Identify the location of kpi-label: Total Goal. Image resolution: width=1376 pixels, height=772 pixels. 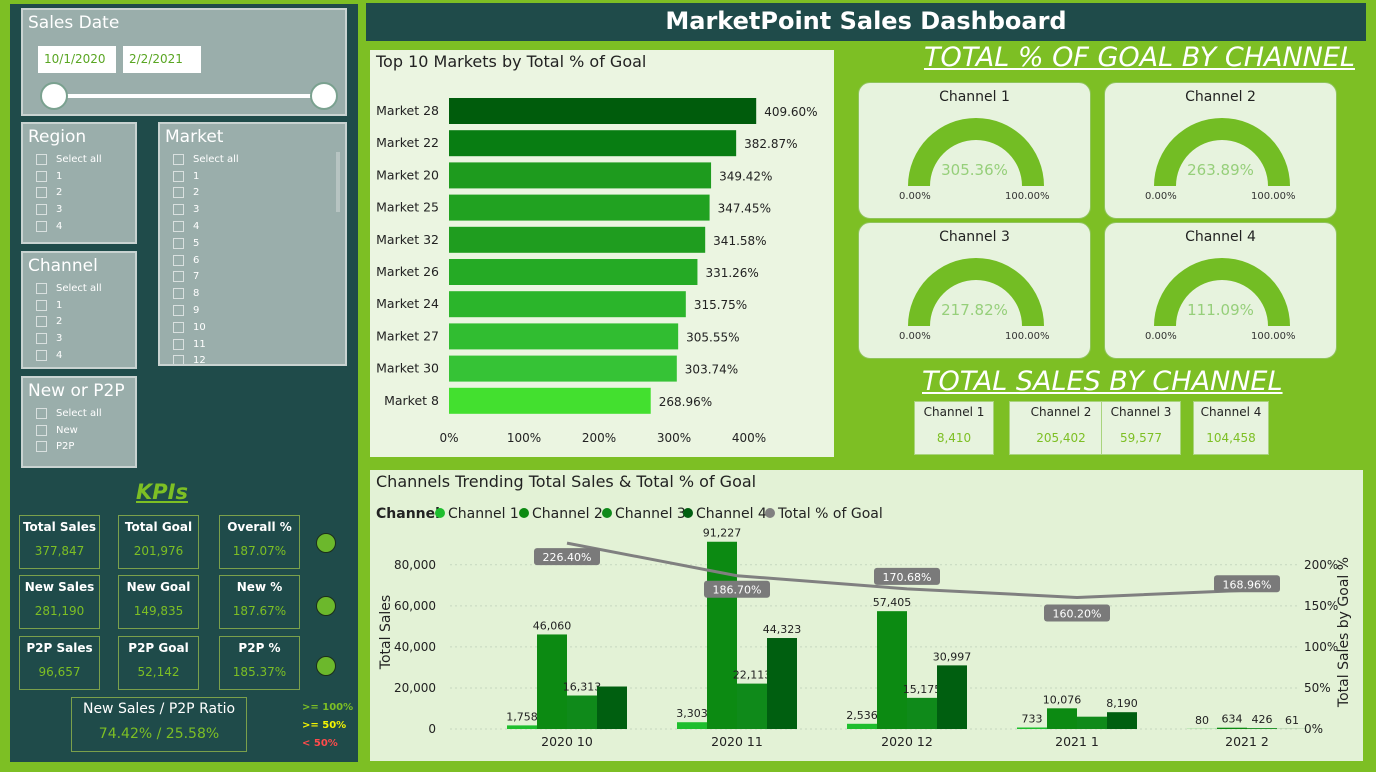
(158, 527).